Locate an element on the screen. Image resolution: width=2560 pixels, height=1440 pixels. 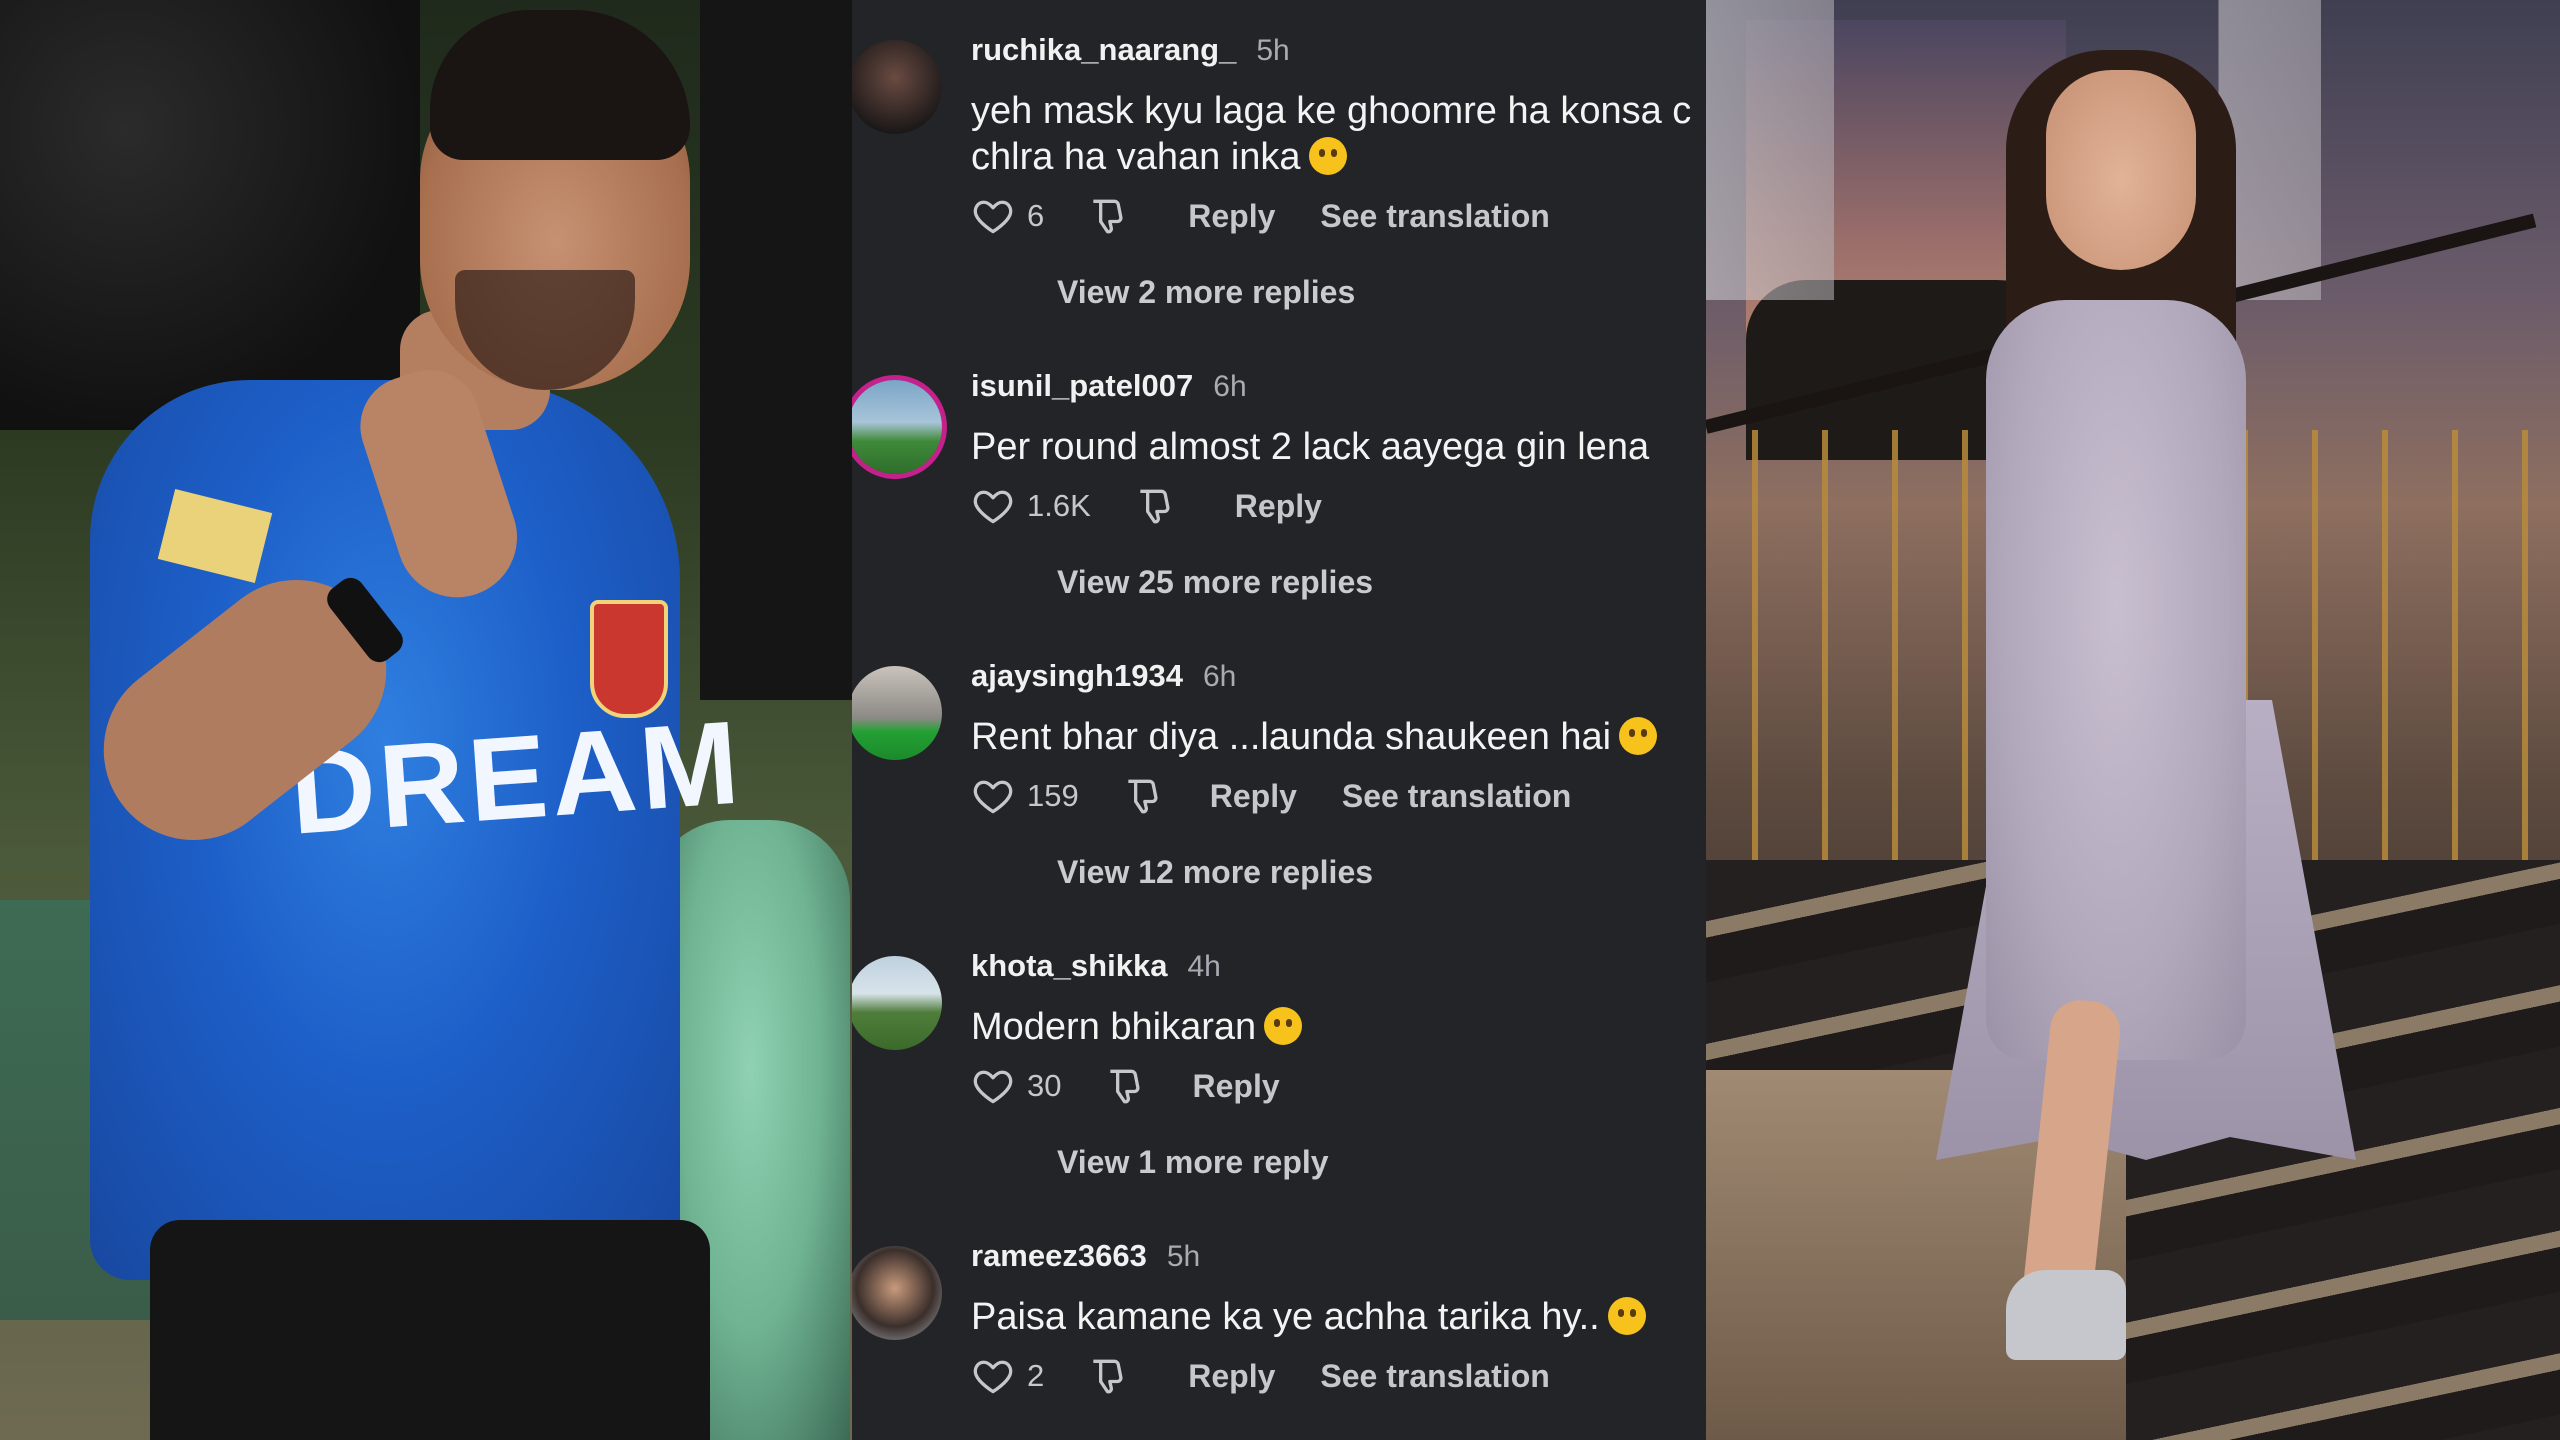
comment-actions: 159 Reply See translation is located at coordinates (1271, 796).